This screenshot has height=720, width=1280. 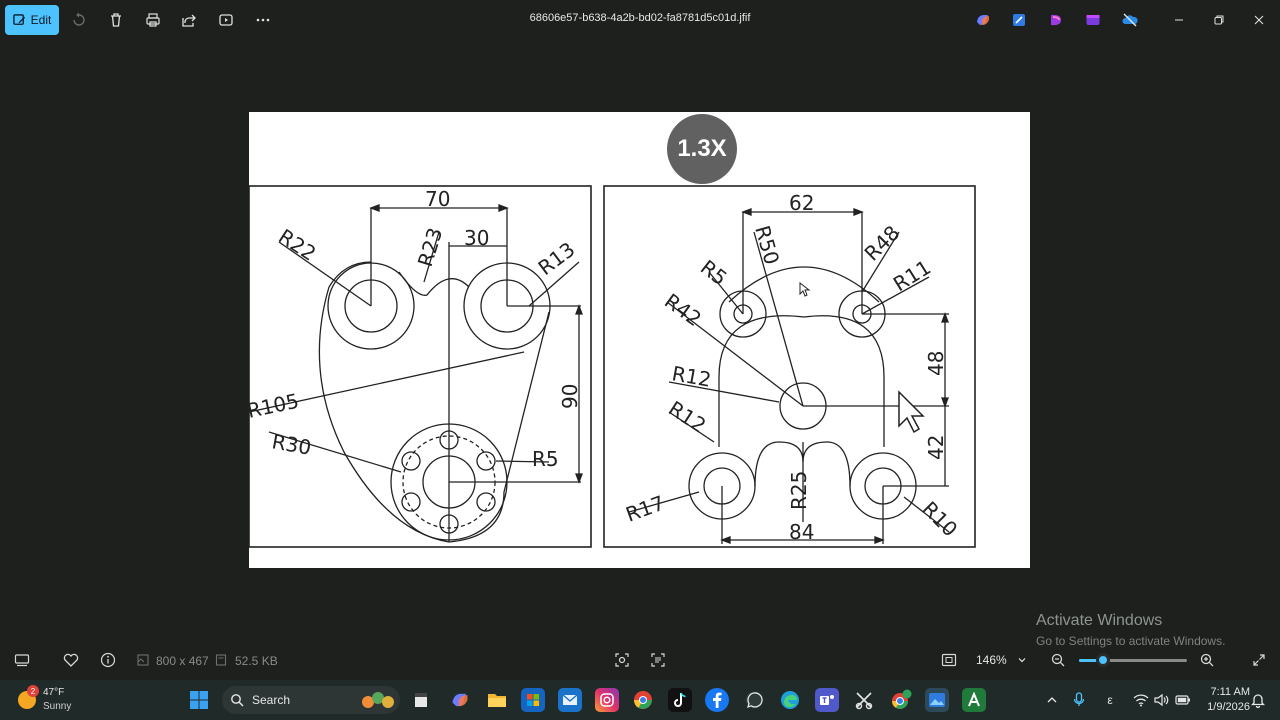 What do you see at coordinates (801, 203) in the screenshot?
I see `dim-right-62: 62` at bounding box center [801, 203].